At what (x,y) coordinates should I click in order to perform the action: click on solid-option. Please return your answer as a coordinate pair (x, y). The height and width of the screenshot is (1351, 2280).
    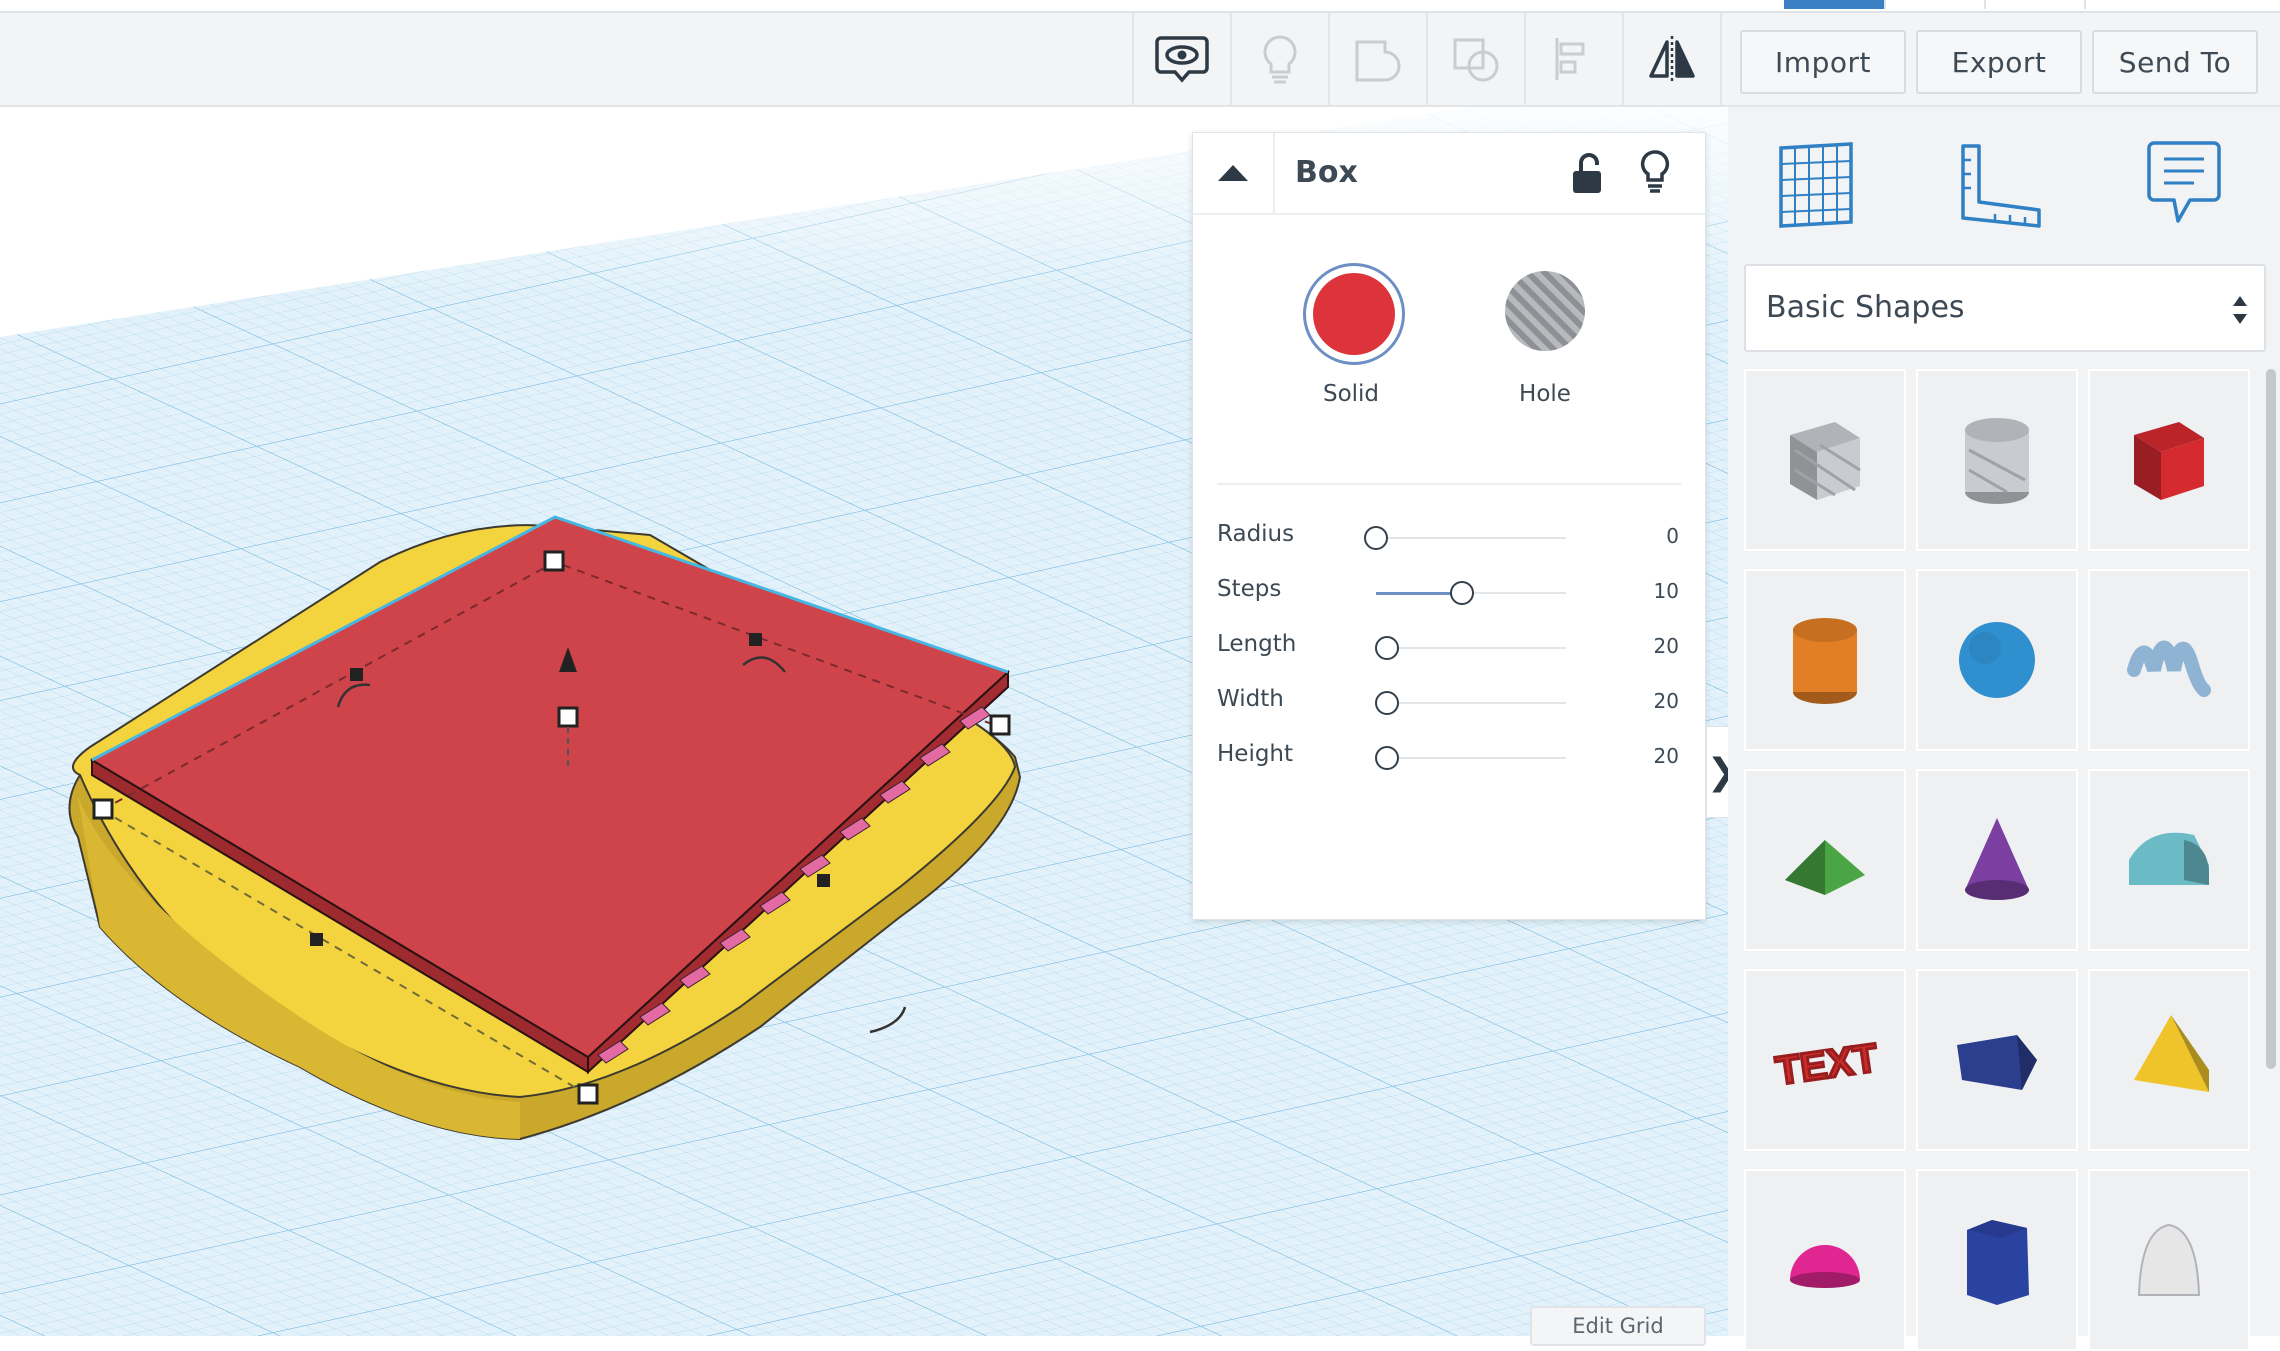
    Looking at the image, I should click on (1354, 314).